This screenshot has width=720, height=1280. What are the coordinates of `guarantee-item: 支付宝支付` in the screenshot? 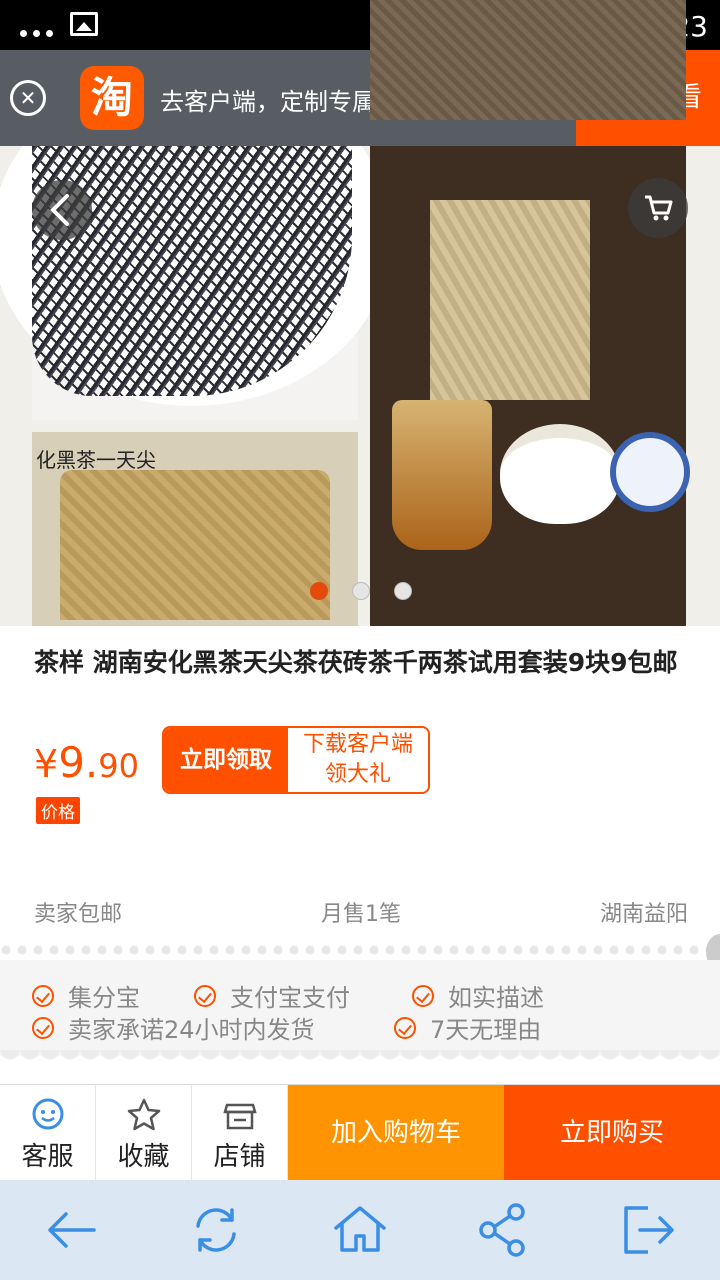 It's located at (272, 995).